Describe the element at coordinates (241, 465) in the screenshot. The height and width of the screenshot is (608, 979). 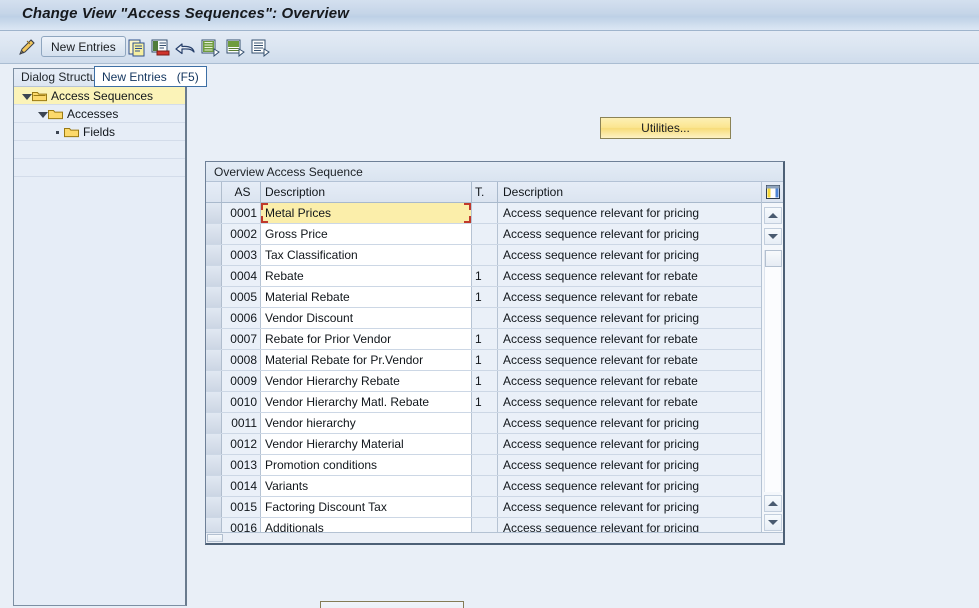
I see `cell-as: 0013` at that location.